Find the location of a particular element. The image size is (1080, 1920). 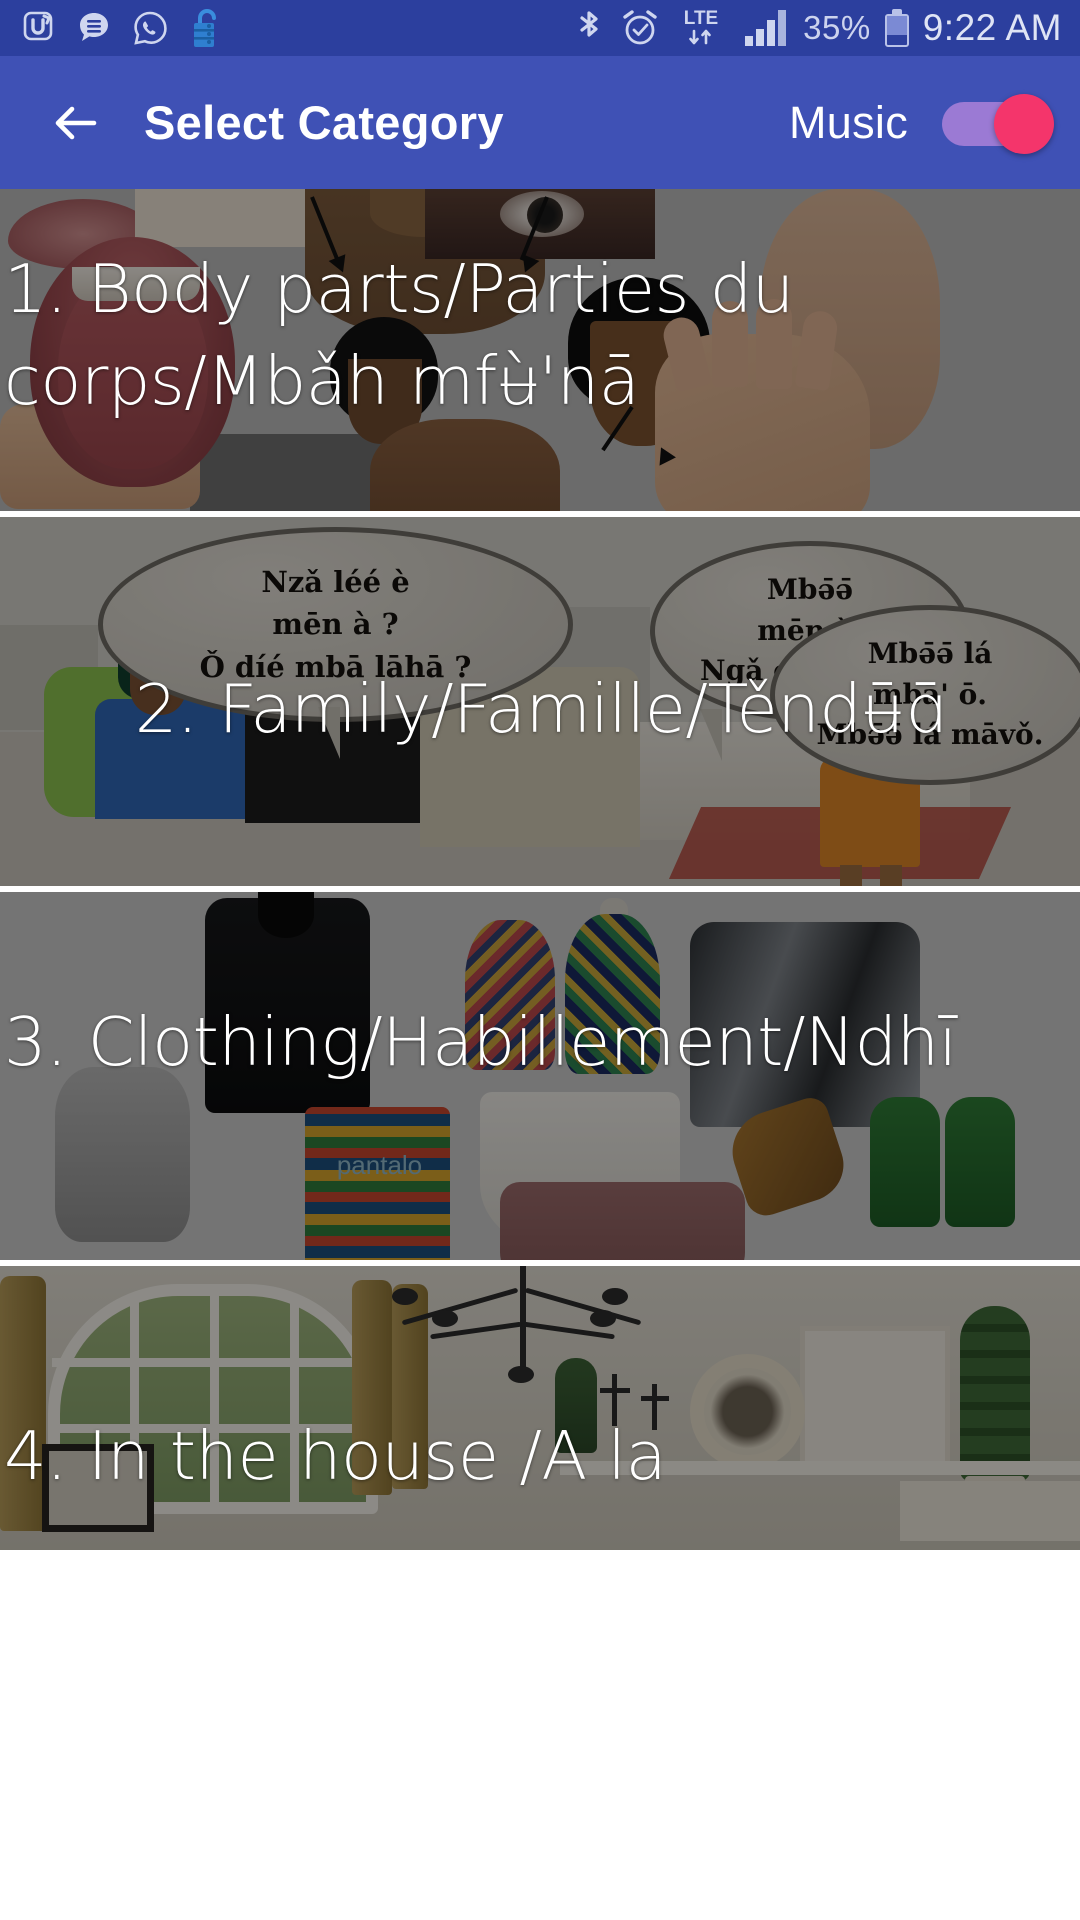

category-art-house is located at coordinates (540, 1408).